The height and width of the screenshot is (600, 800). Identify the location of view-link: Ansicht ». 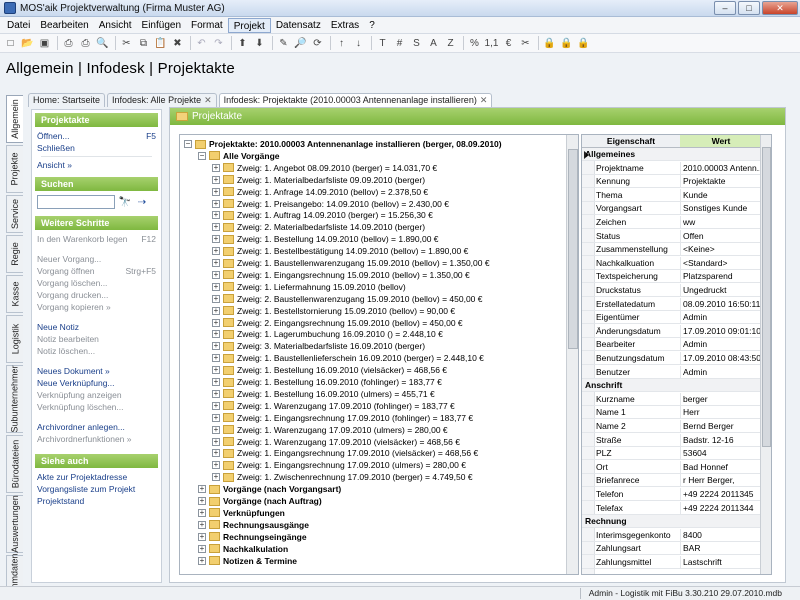
(96, 165).